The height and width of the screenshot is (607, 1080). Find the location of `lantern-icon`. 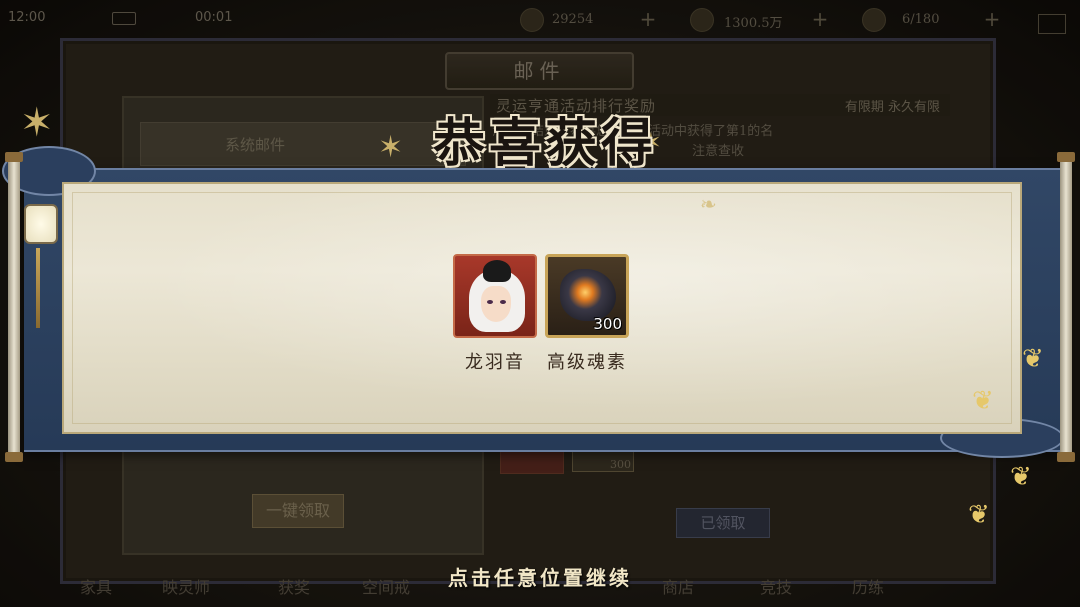

lantern-icon is located at coordinates (41, 224).